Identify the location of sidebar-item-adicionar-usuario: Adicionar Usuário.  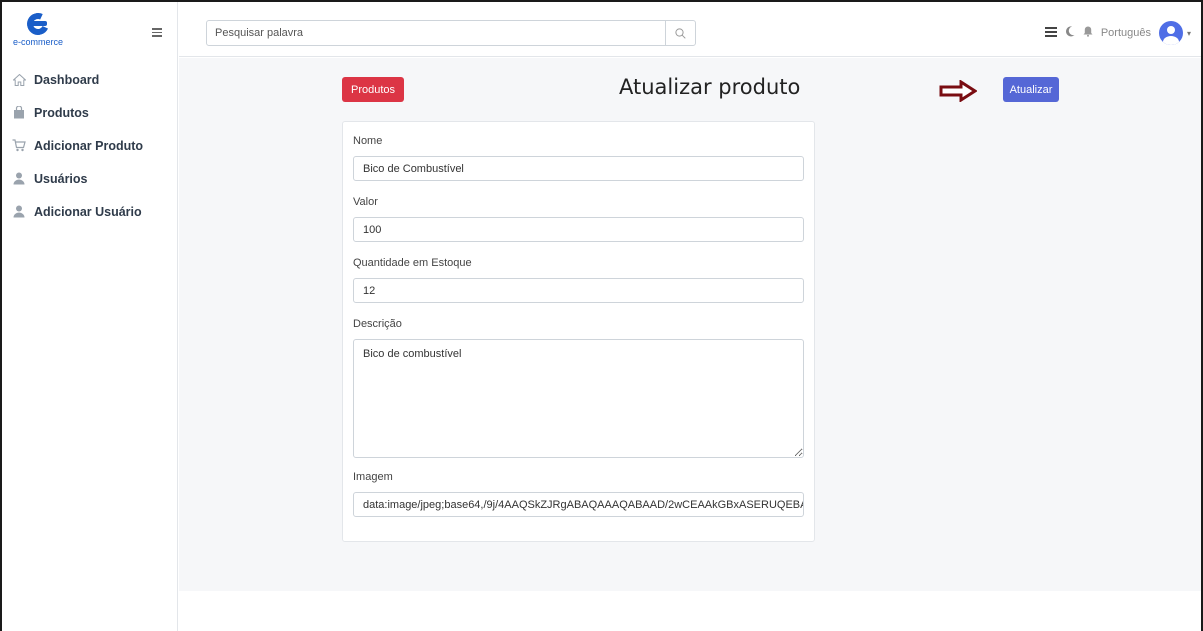
(89, 211).